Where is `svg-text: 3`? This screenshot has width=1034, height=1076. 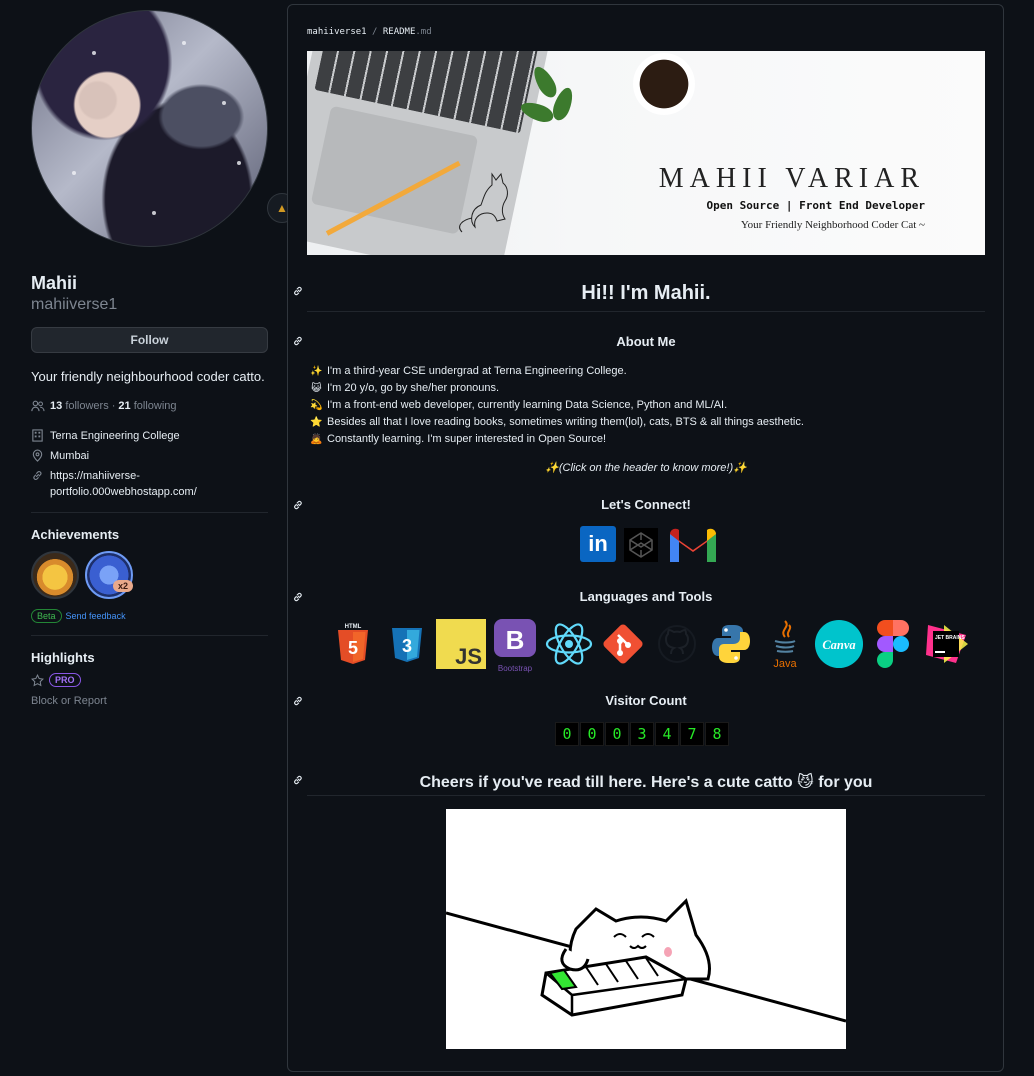
svg-text: 3 is located at coordinates (407, 646).